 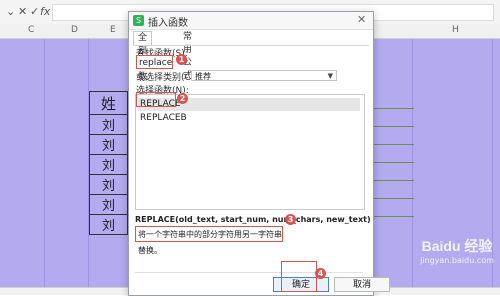 What do you see at coordinates (264, 75) in the screenshot?
I see `category-select: 推荐 ▼` at bounding box center [264, 75].